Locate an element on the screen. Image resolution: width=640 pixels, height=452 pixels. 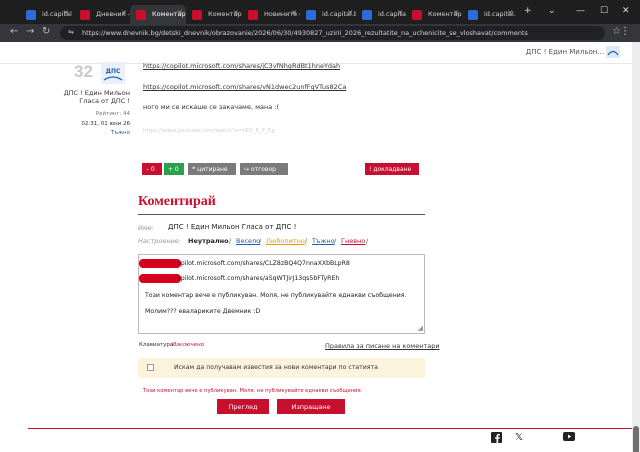
reload-icon: ↻ is located at coordinates (46, 31).